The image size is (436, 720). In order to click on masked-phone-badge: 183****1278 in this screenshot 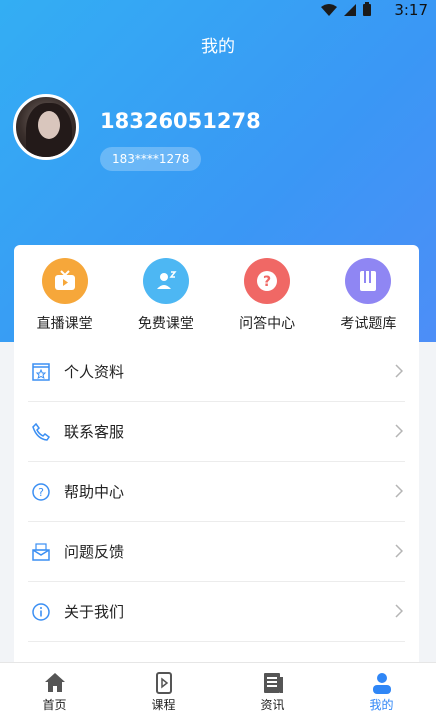, I will do `click(151, 159)`.